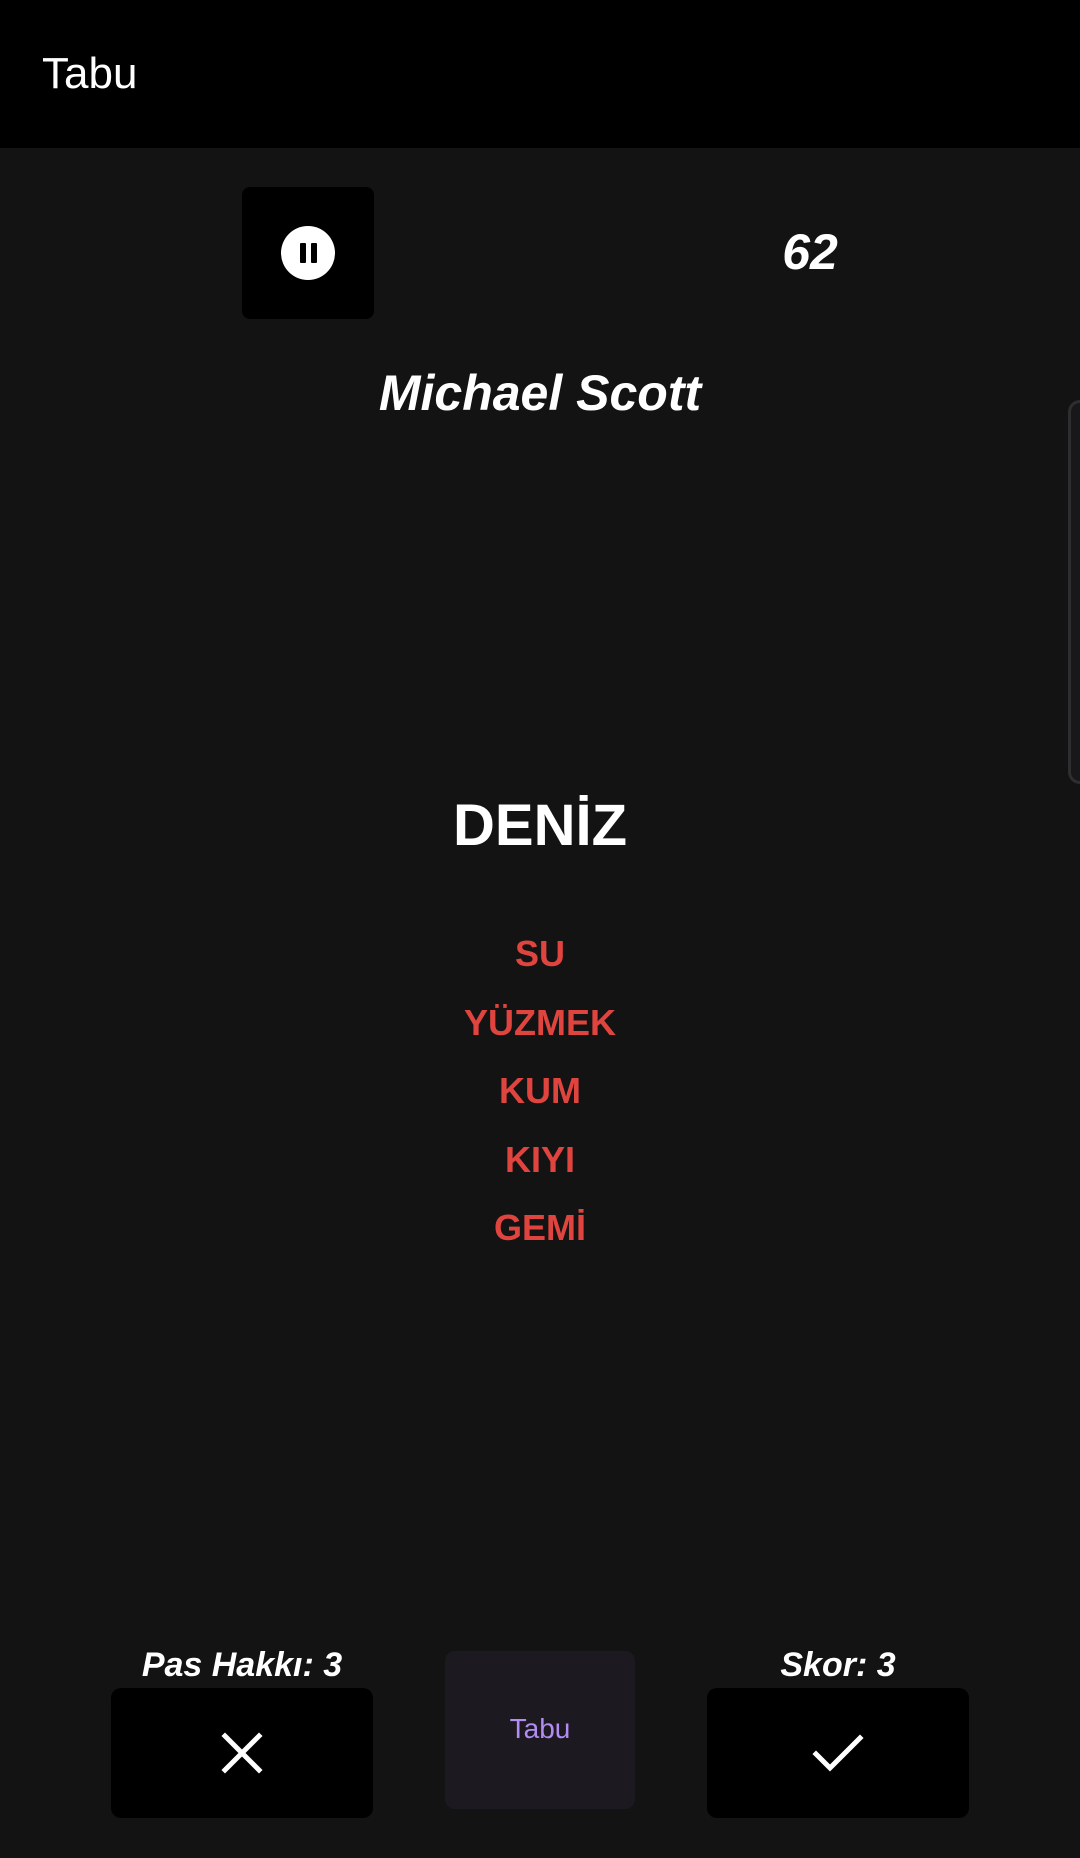 The width and height of the screenshot is (1080, 1858). Describe the element at coordinates (90, 73) in the screenshot. I see `app-title: Tabu` at that location.